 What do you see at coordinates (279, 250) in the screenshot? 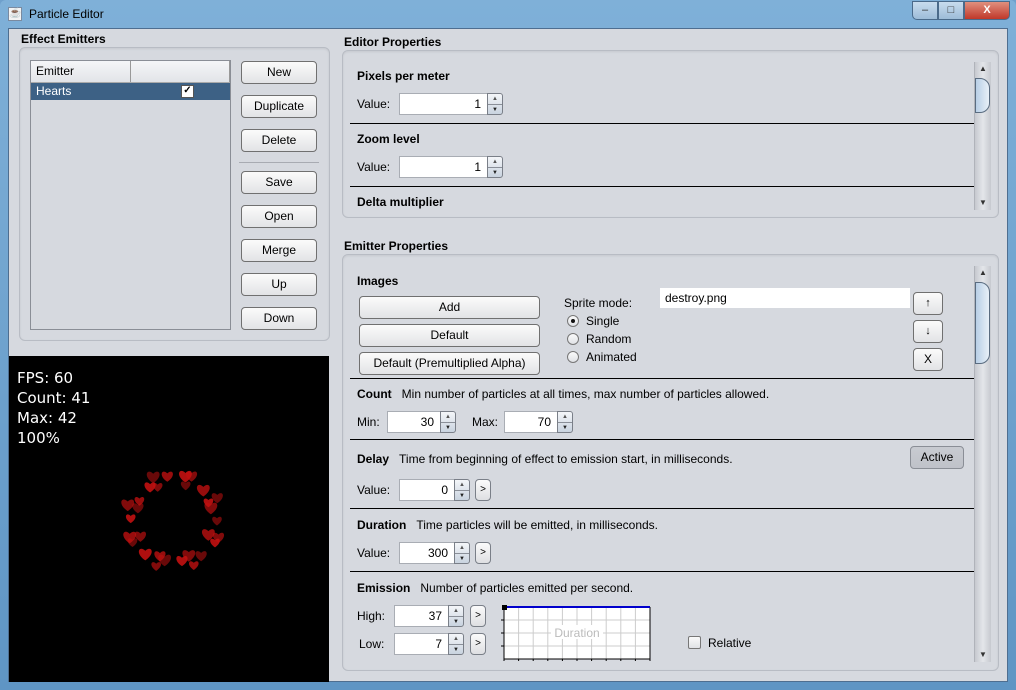
I see `merge-button: Merge` at bounding box center [279, 250].